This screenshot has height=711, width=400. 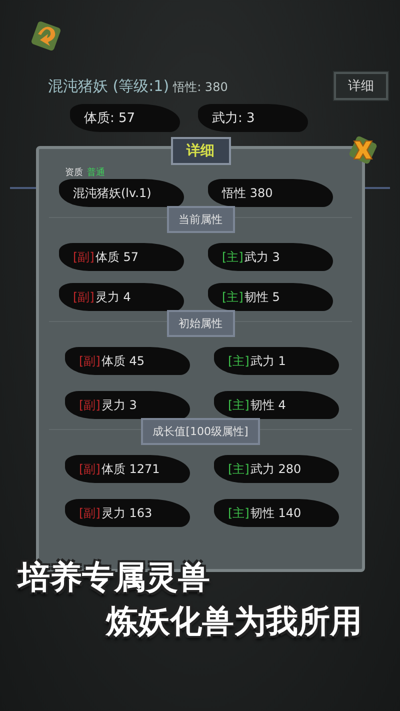 I want to click on stat-text: 灵力 163, so click(x=126, y=513).